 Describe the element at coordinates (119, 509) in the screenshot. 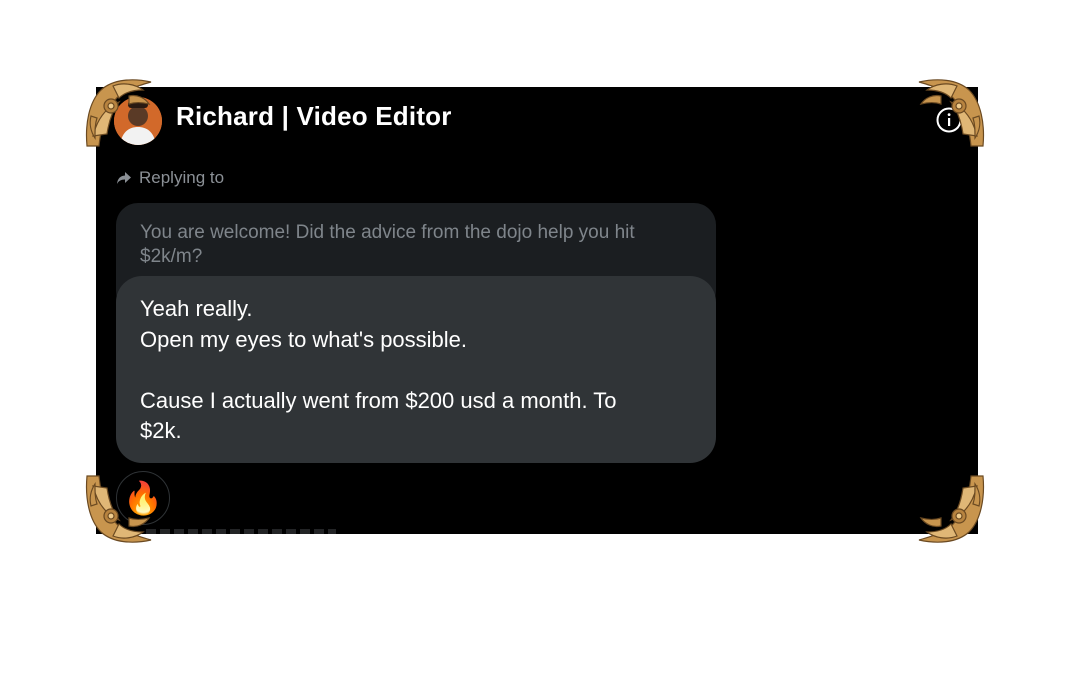

I see `ornament-corner-bottom-left` at that location.